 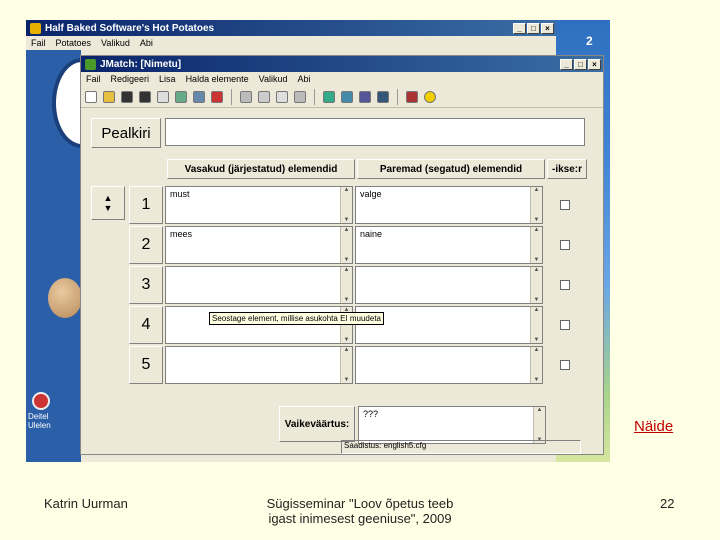 I want to click on row-scroll-arrows: ▲ ▼, so click(x=108, y=203).